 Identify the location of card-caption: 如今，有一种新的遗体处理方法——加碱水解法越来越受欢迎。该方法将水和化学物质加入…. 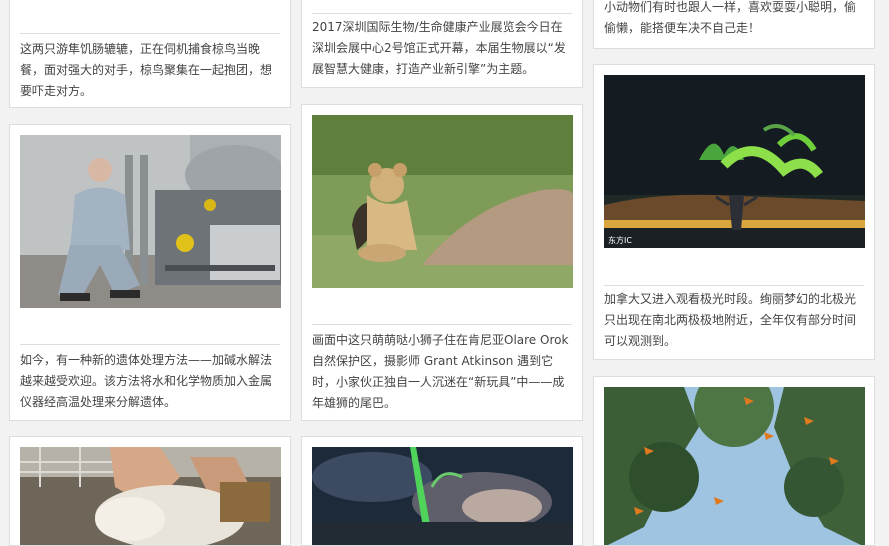
(146, 381).